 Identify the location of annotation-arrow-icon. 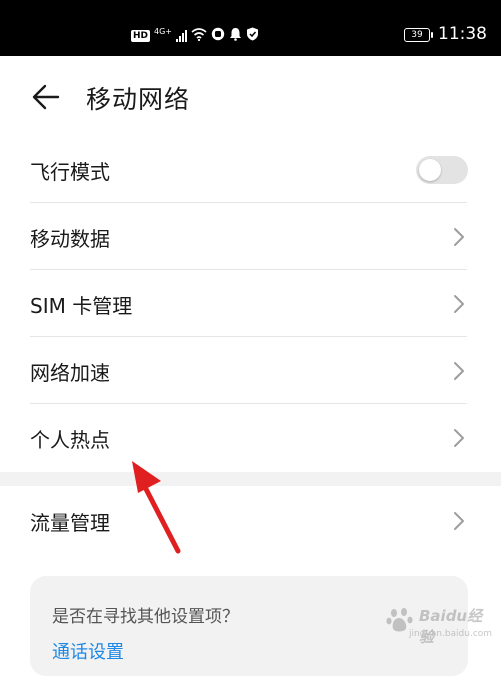
(156, 507).